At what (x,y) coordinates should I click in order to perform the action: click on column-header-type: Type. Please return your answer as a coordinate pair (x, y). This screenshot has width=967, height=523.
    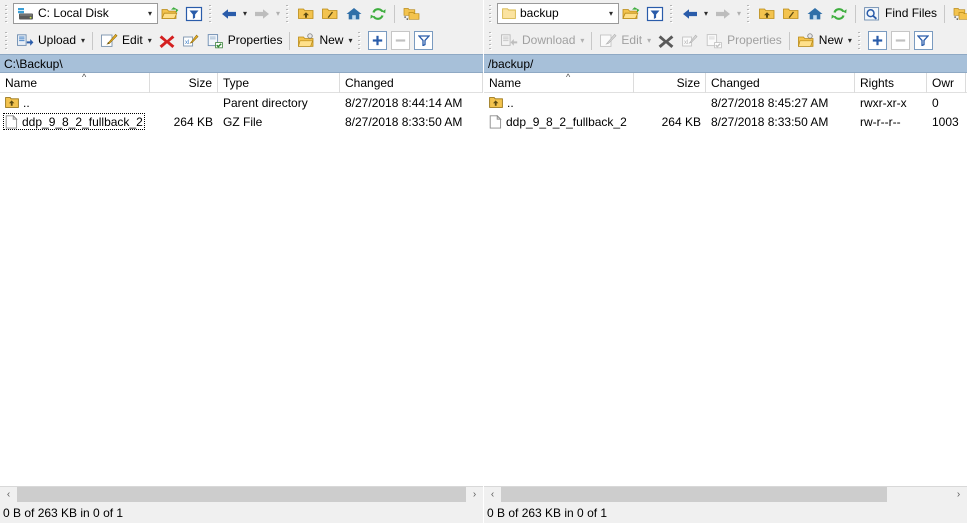
    Looking at the image, I should click on (279, 83).